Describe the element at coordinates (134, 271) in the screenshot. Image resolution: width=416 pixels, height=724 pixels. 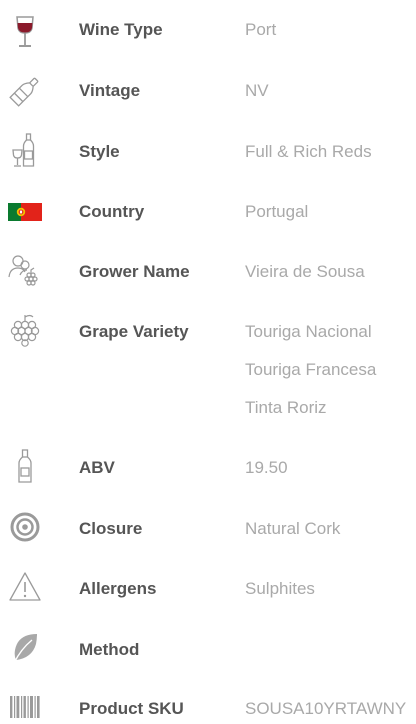
I see `spec-label: Grower Name` at that location.